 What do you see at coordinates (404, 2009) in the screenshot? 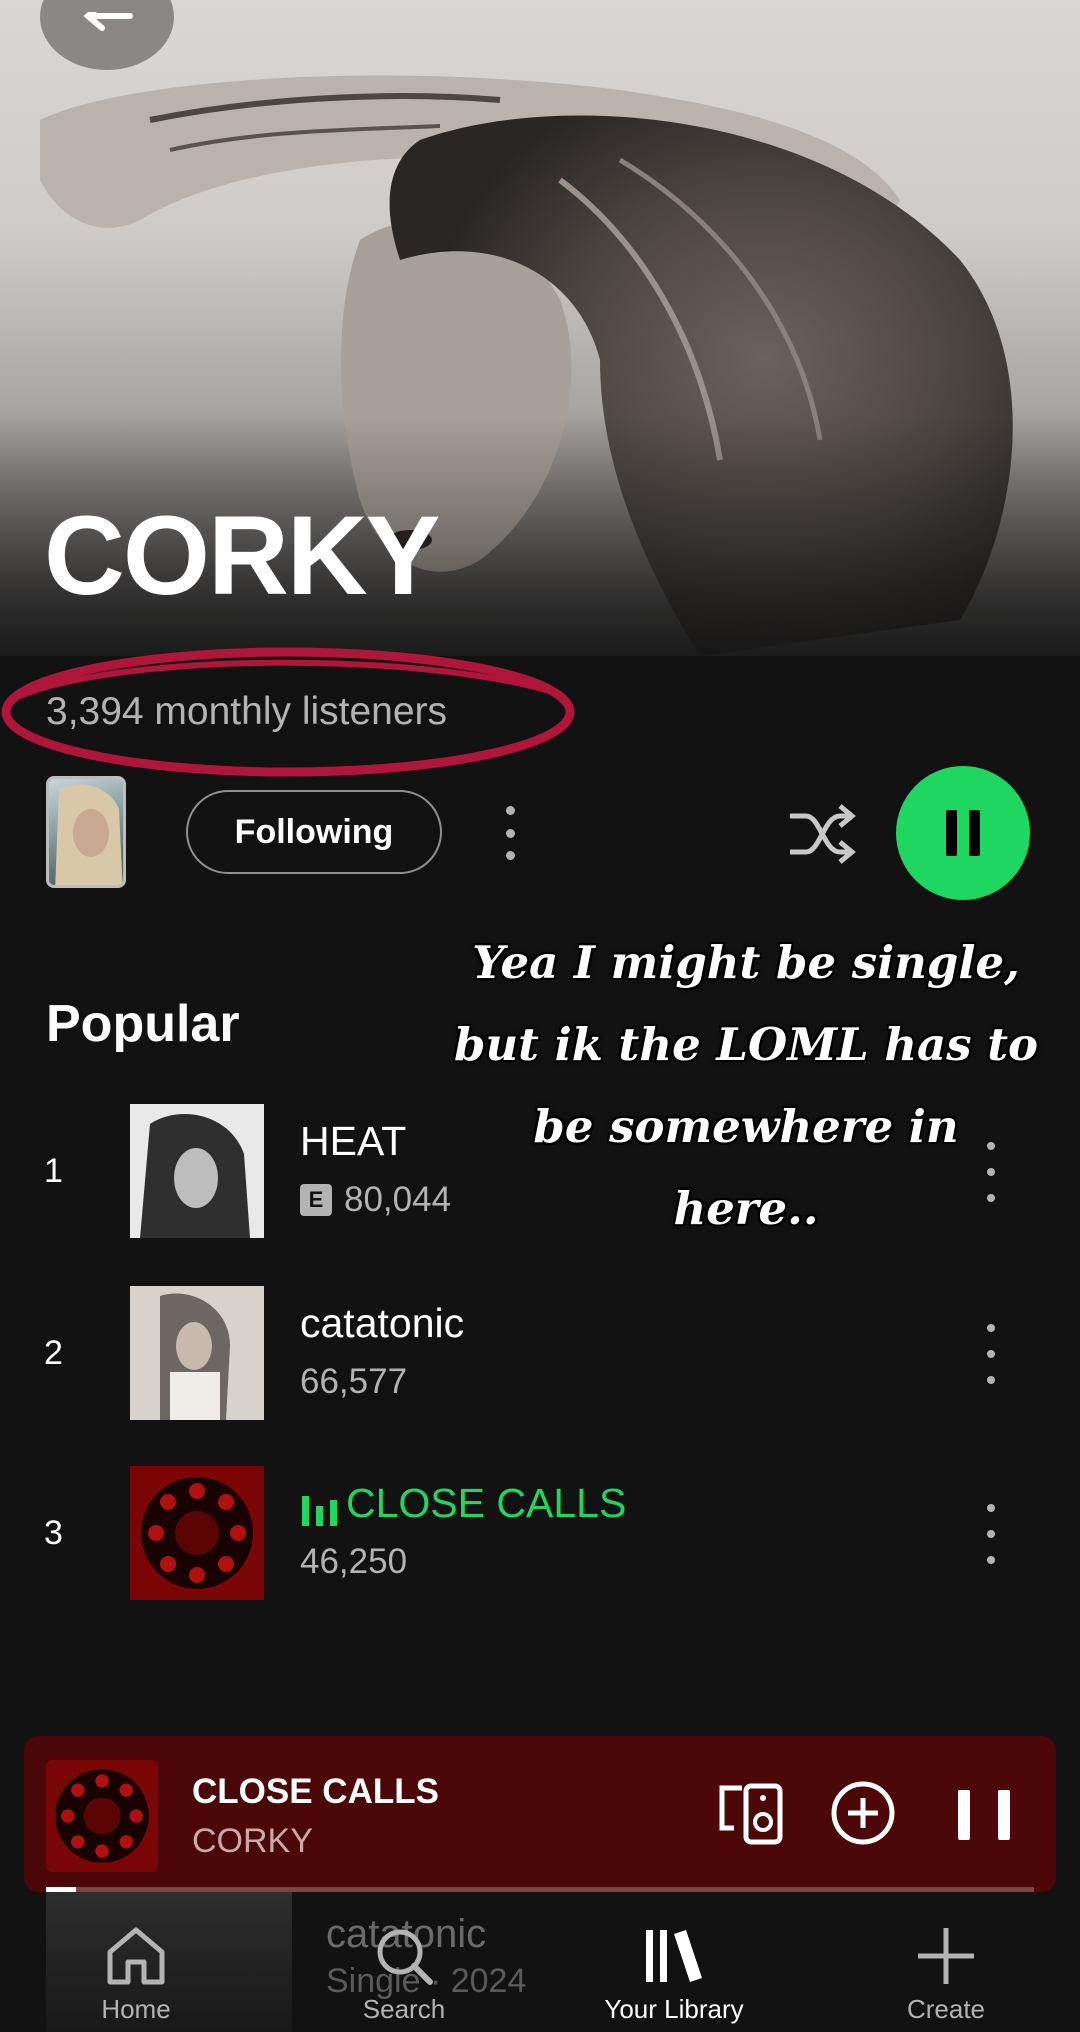
I see `nav-label: Search` at bounding box center [404, 2009].